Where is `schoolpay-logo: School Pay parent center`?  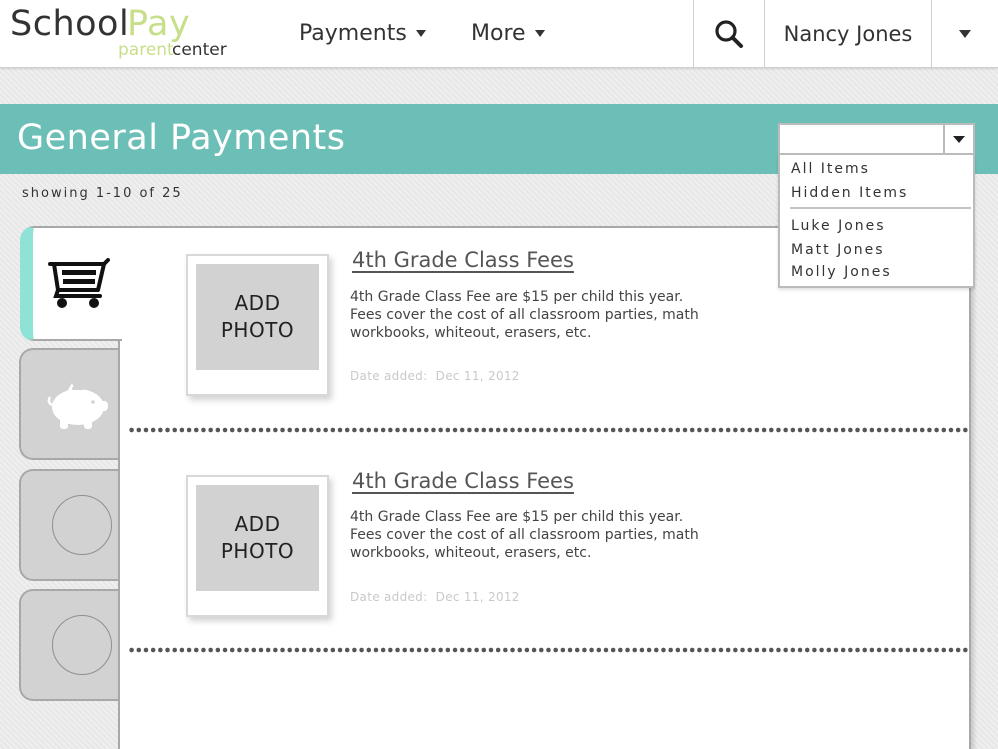
schoolpay-logo: School Pay parent center is located at coordinates (125, 33).